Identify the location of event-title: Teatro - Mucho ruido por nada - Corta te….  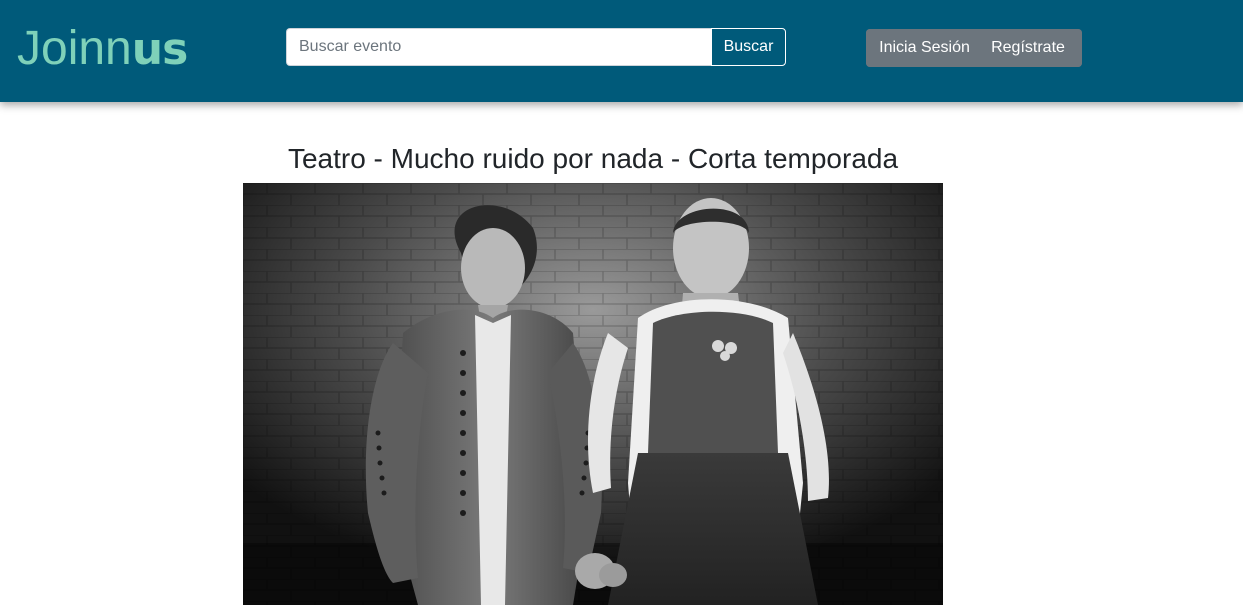
(593, 158).